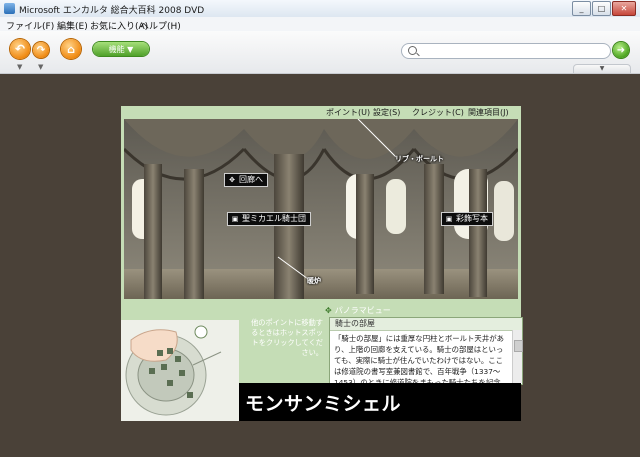  Describe the element at coordinates (323, 404) in the screenshot. I see `topic-title: モンサンミシェル` at that location.